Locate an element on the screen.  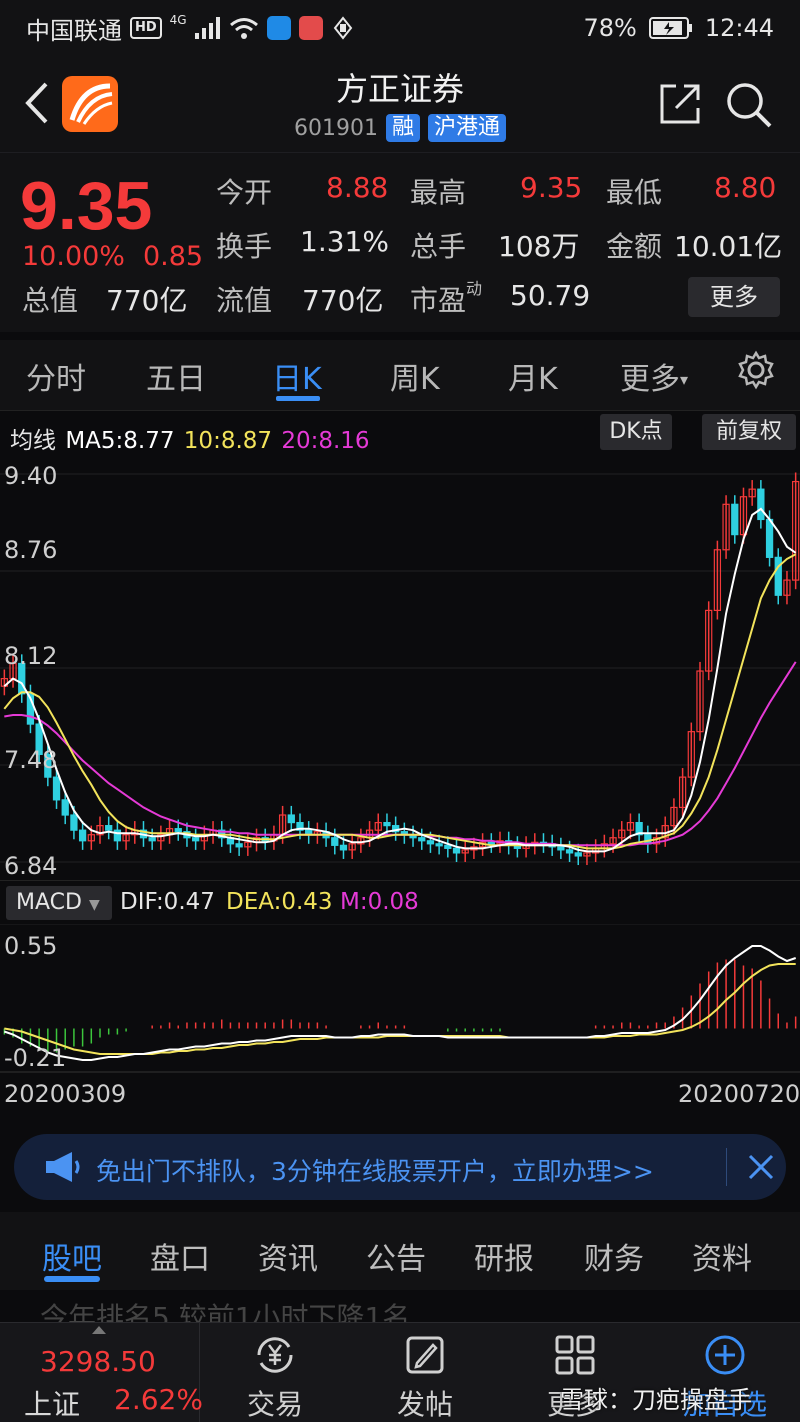
indicator-selector: MACD ▼ is located at coordinates (59, 903).